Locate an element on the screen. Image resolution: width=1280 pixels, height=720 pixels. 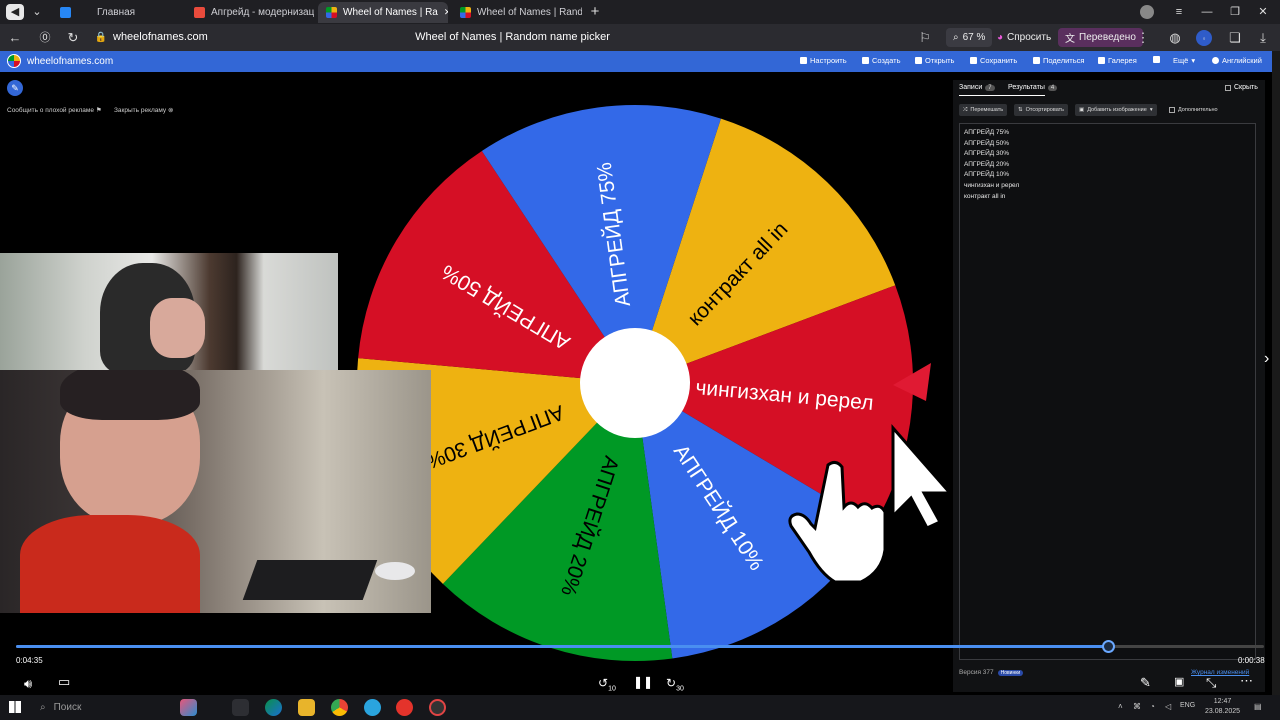
menu-language: Английский is located at coordinates (1237, 60).